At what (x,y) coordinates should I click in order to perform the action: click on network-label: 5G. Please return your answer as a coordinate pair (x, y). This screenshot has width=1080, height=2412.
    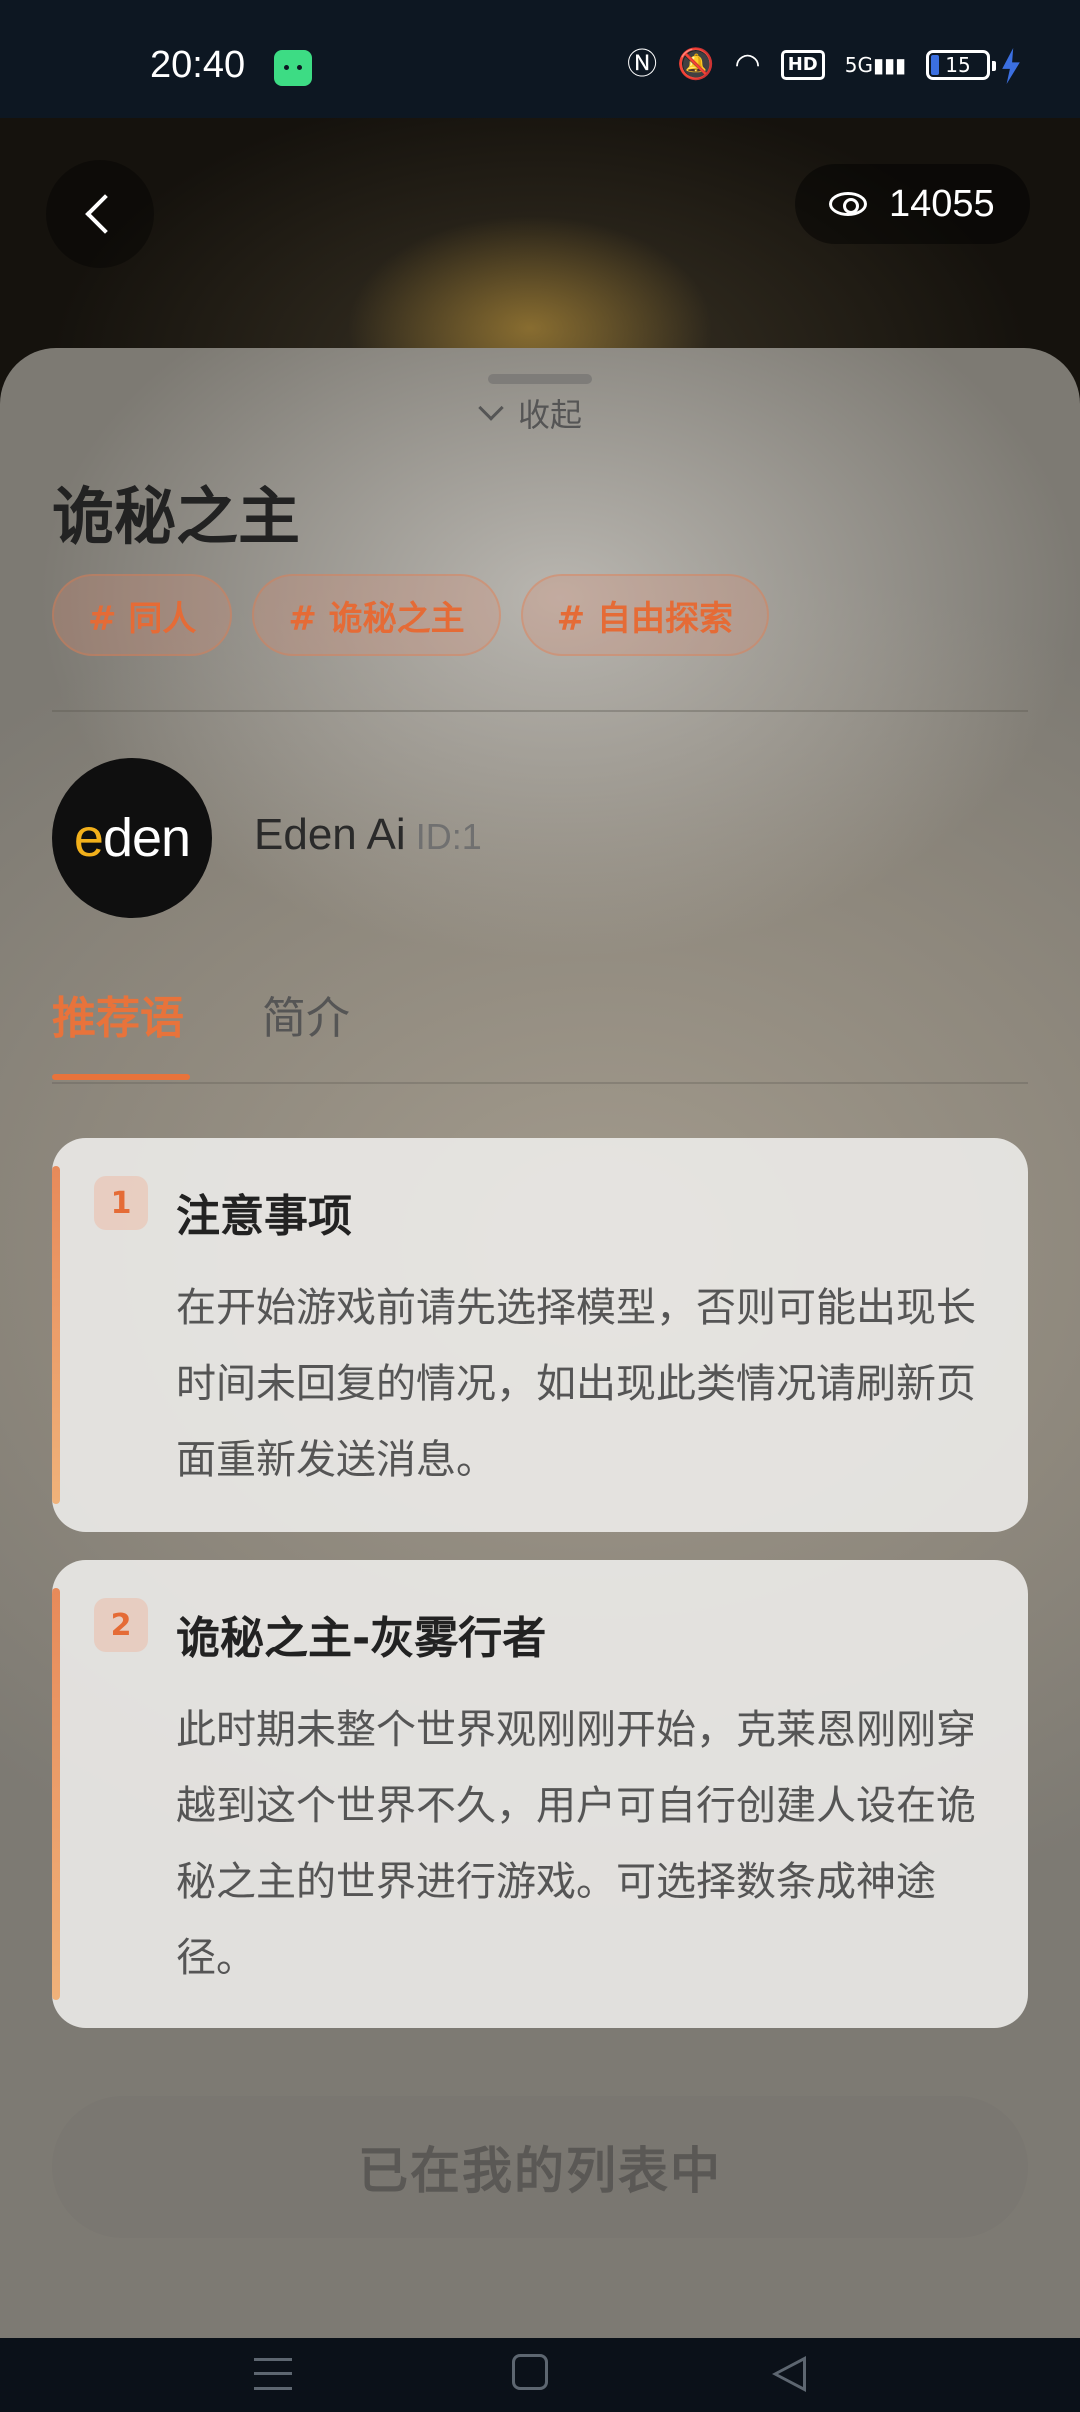
    Looking at the image, I should click on (858, 65).